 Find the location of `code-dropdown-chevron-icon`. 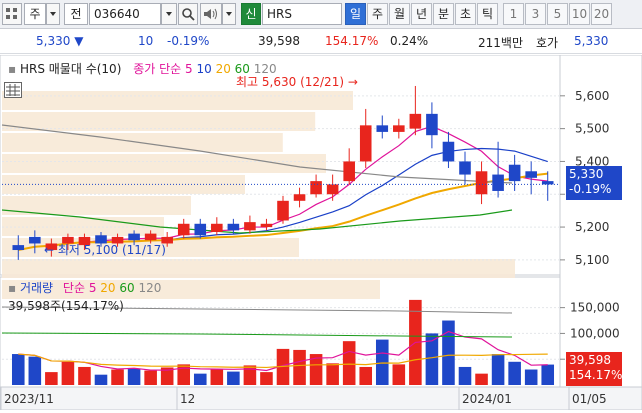

code-dropdown-chevron-icon is located at coordinates (169, 14).